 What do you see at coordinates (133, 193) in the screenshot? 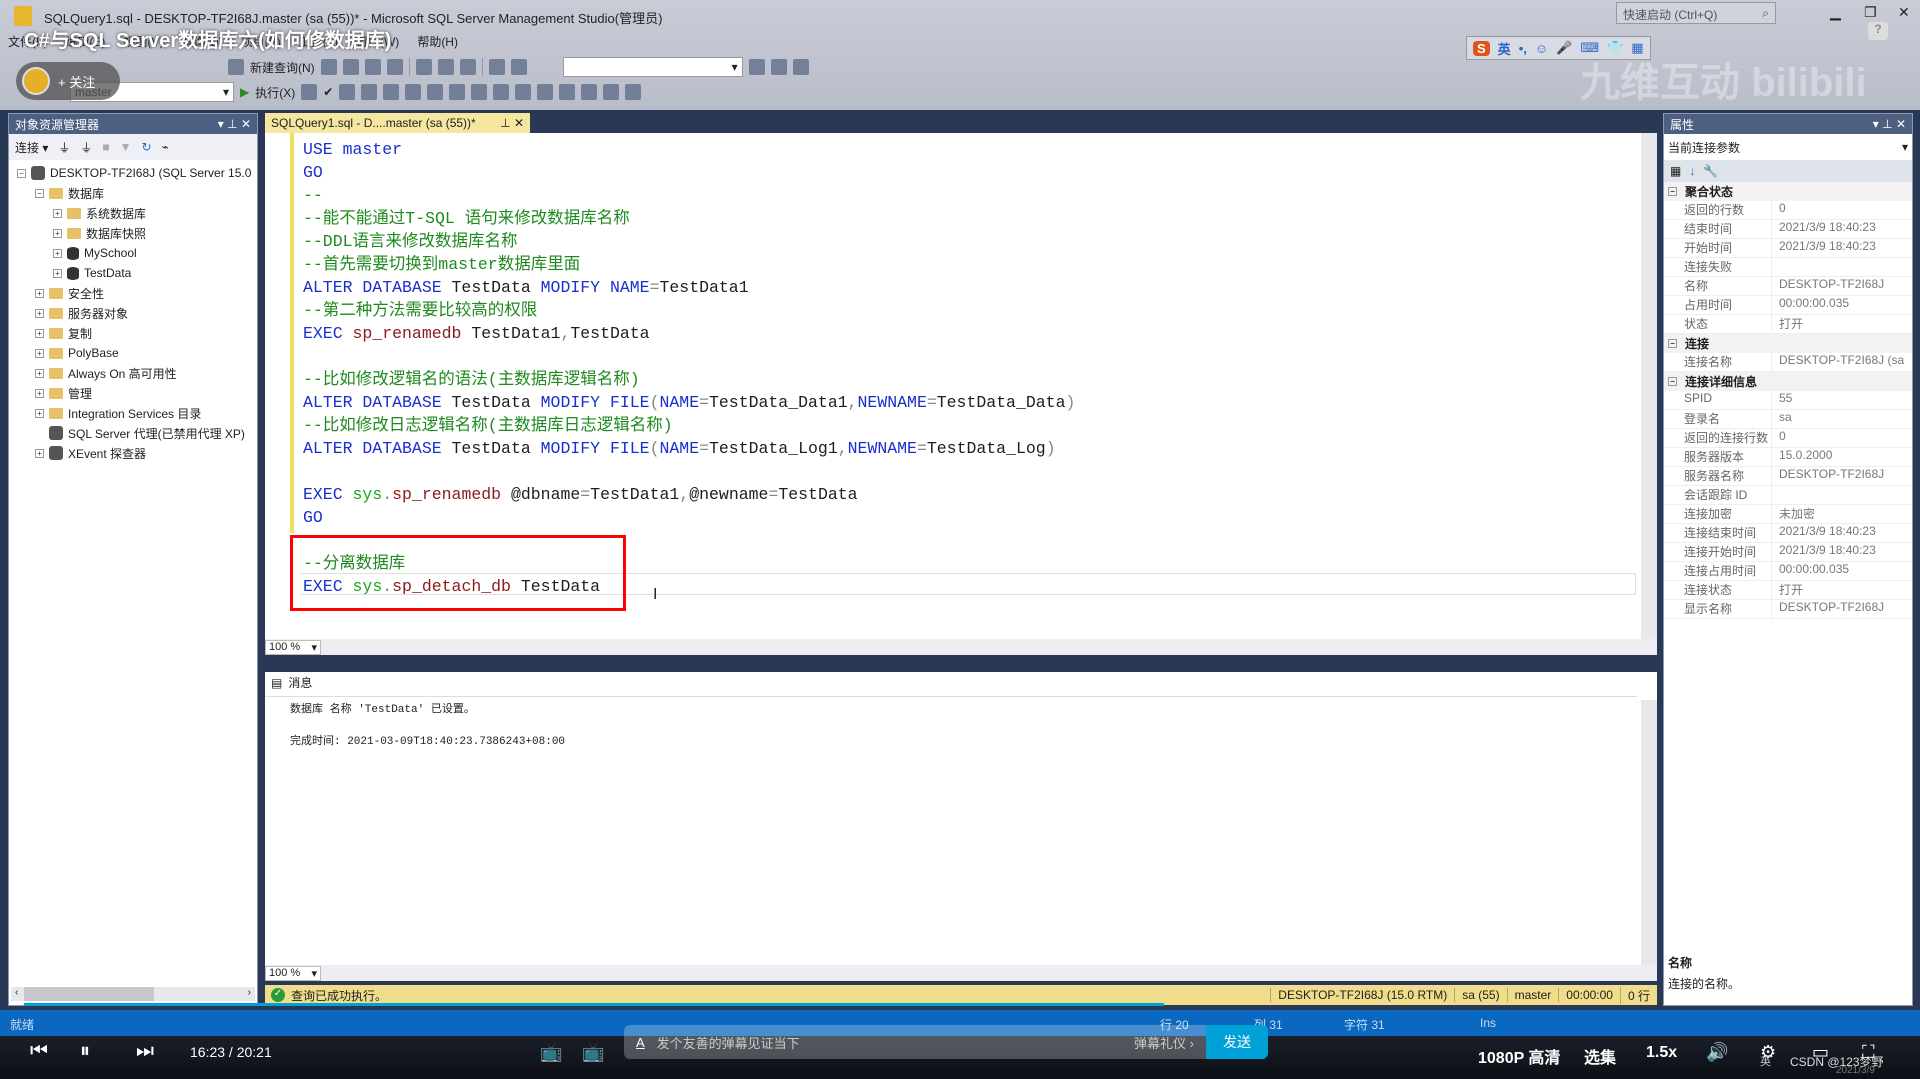
I see `tree-item: − 数据库` at bounding box center [133, 193].